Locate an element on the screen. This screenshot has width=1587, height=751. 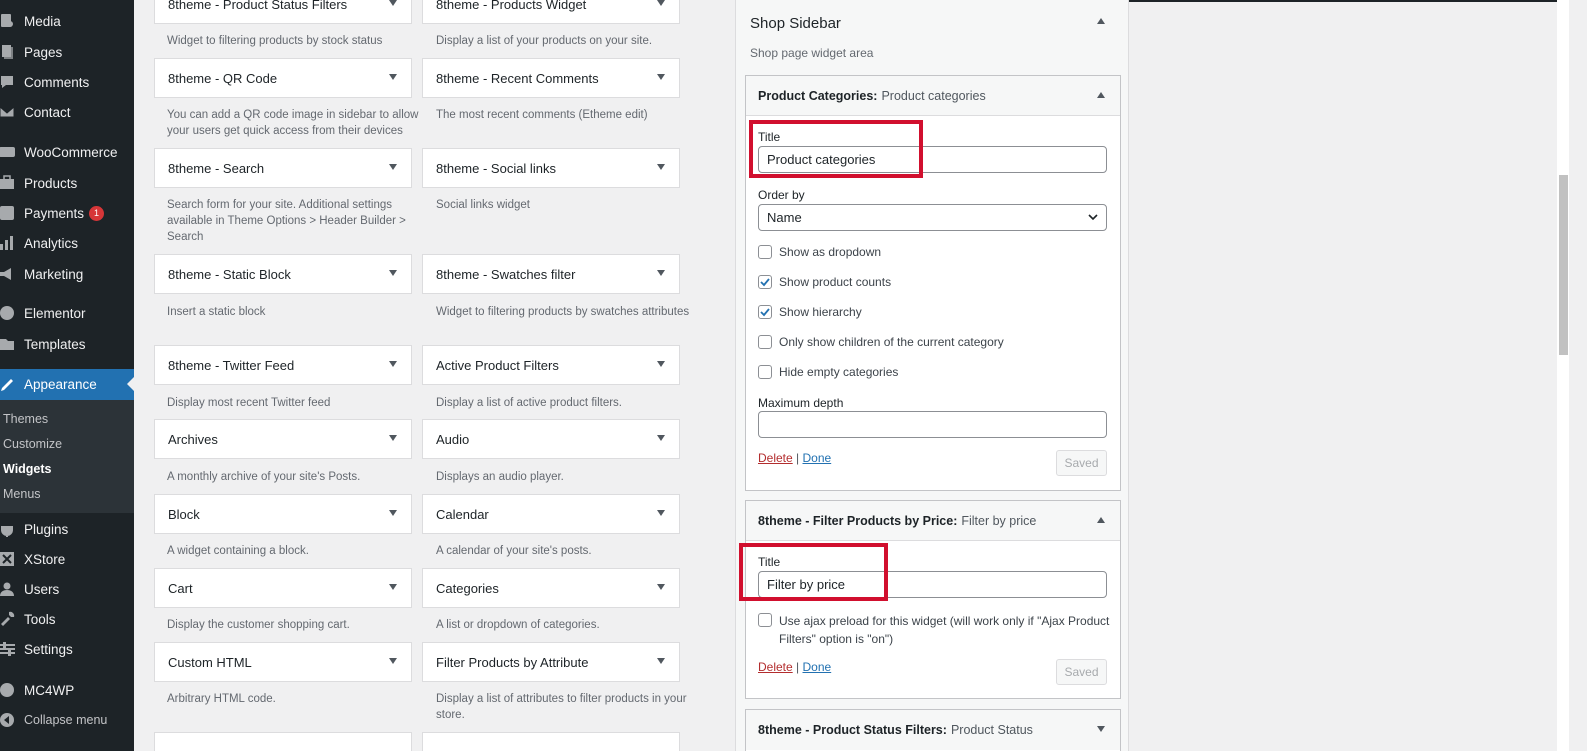
widget-qr-code: 8theme - QR Code is located at coordinates (283, 78).